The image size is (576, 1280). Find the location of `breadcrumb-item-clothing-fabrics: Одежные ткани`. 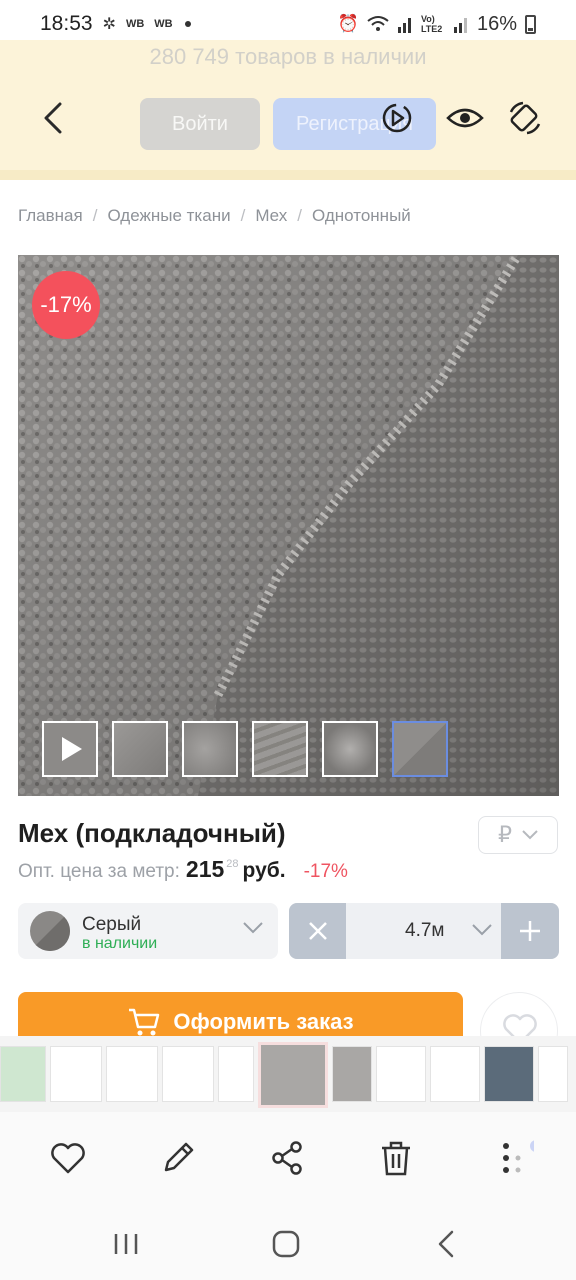

breadcrumb-item-clothing-fabrics: Одежные ткани is located at coordinates (168, 216).